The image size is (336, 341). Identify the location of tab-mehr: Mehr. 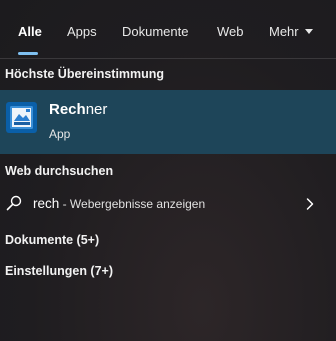
(291, 32).